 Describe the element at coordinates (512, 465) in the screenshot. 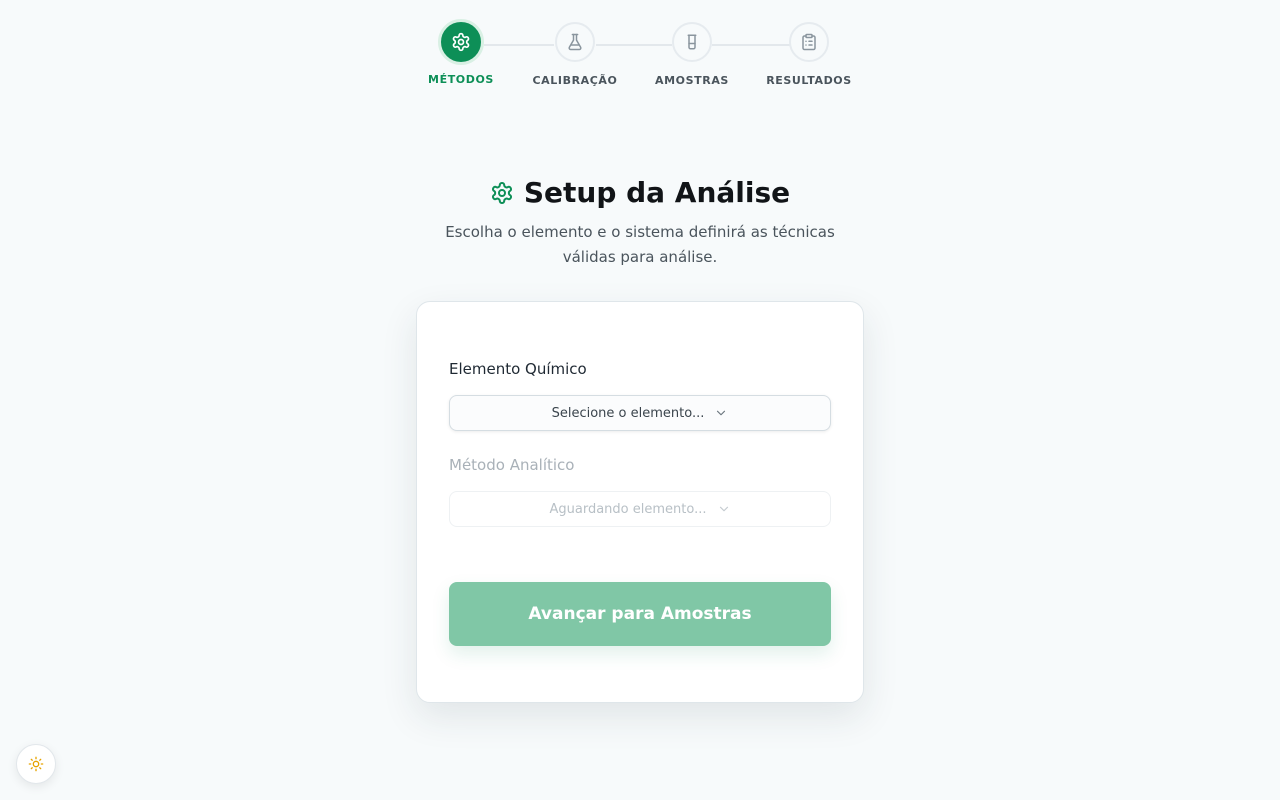

I see `method-field-label: Método Analítico` at that location.